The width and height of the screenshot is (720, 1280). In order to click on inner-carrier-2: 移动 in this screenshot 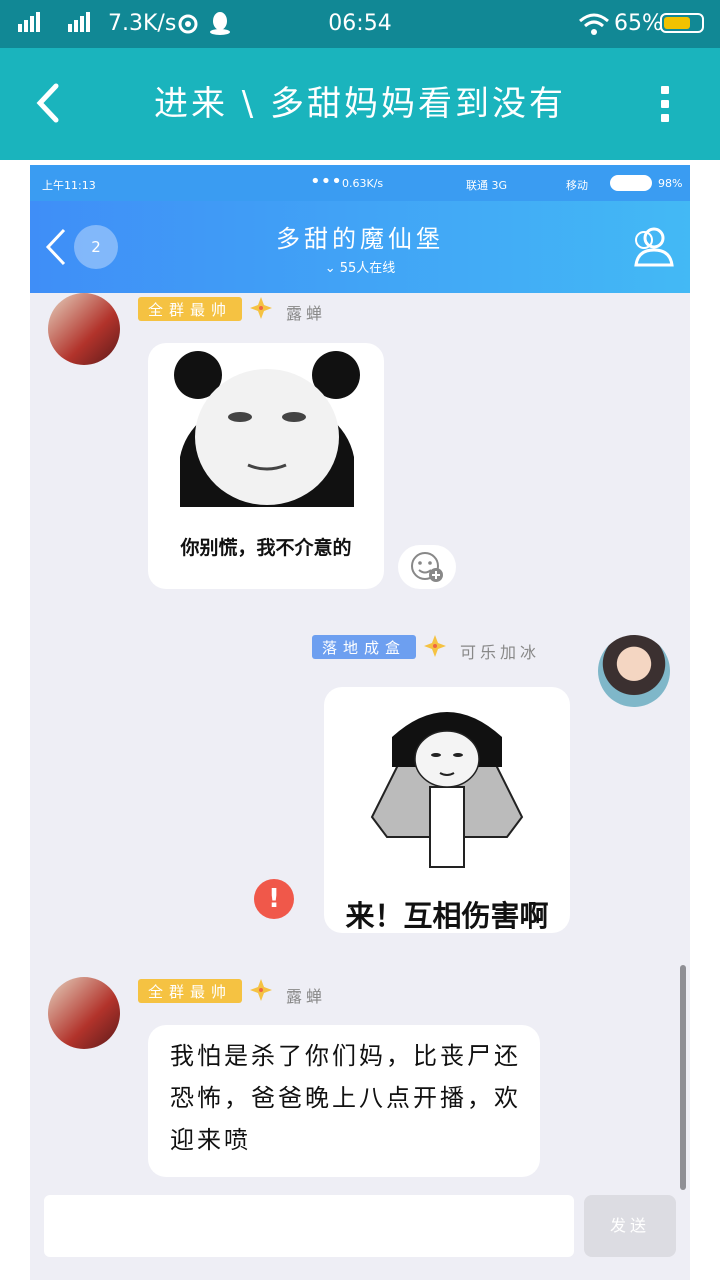, I will do `click(577, 185)`.